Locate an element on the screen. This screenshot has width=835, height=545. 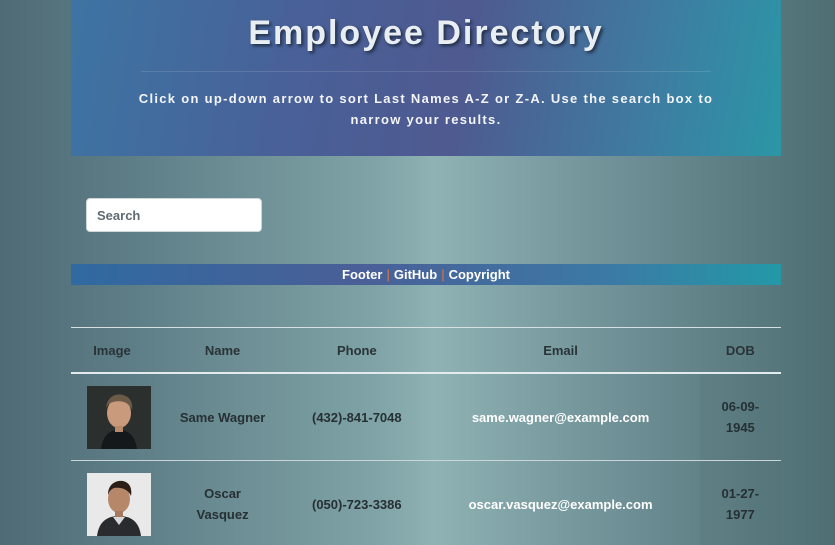
employee-phone: (432)-841-7048 is located at coordinates (357, 417).